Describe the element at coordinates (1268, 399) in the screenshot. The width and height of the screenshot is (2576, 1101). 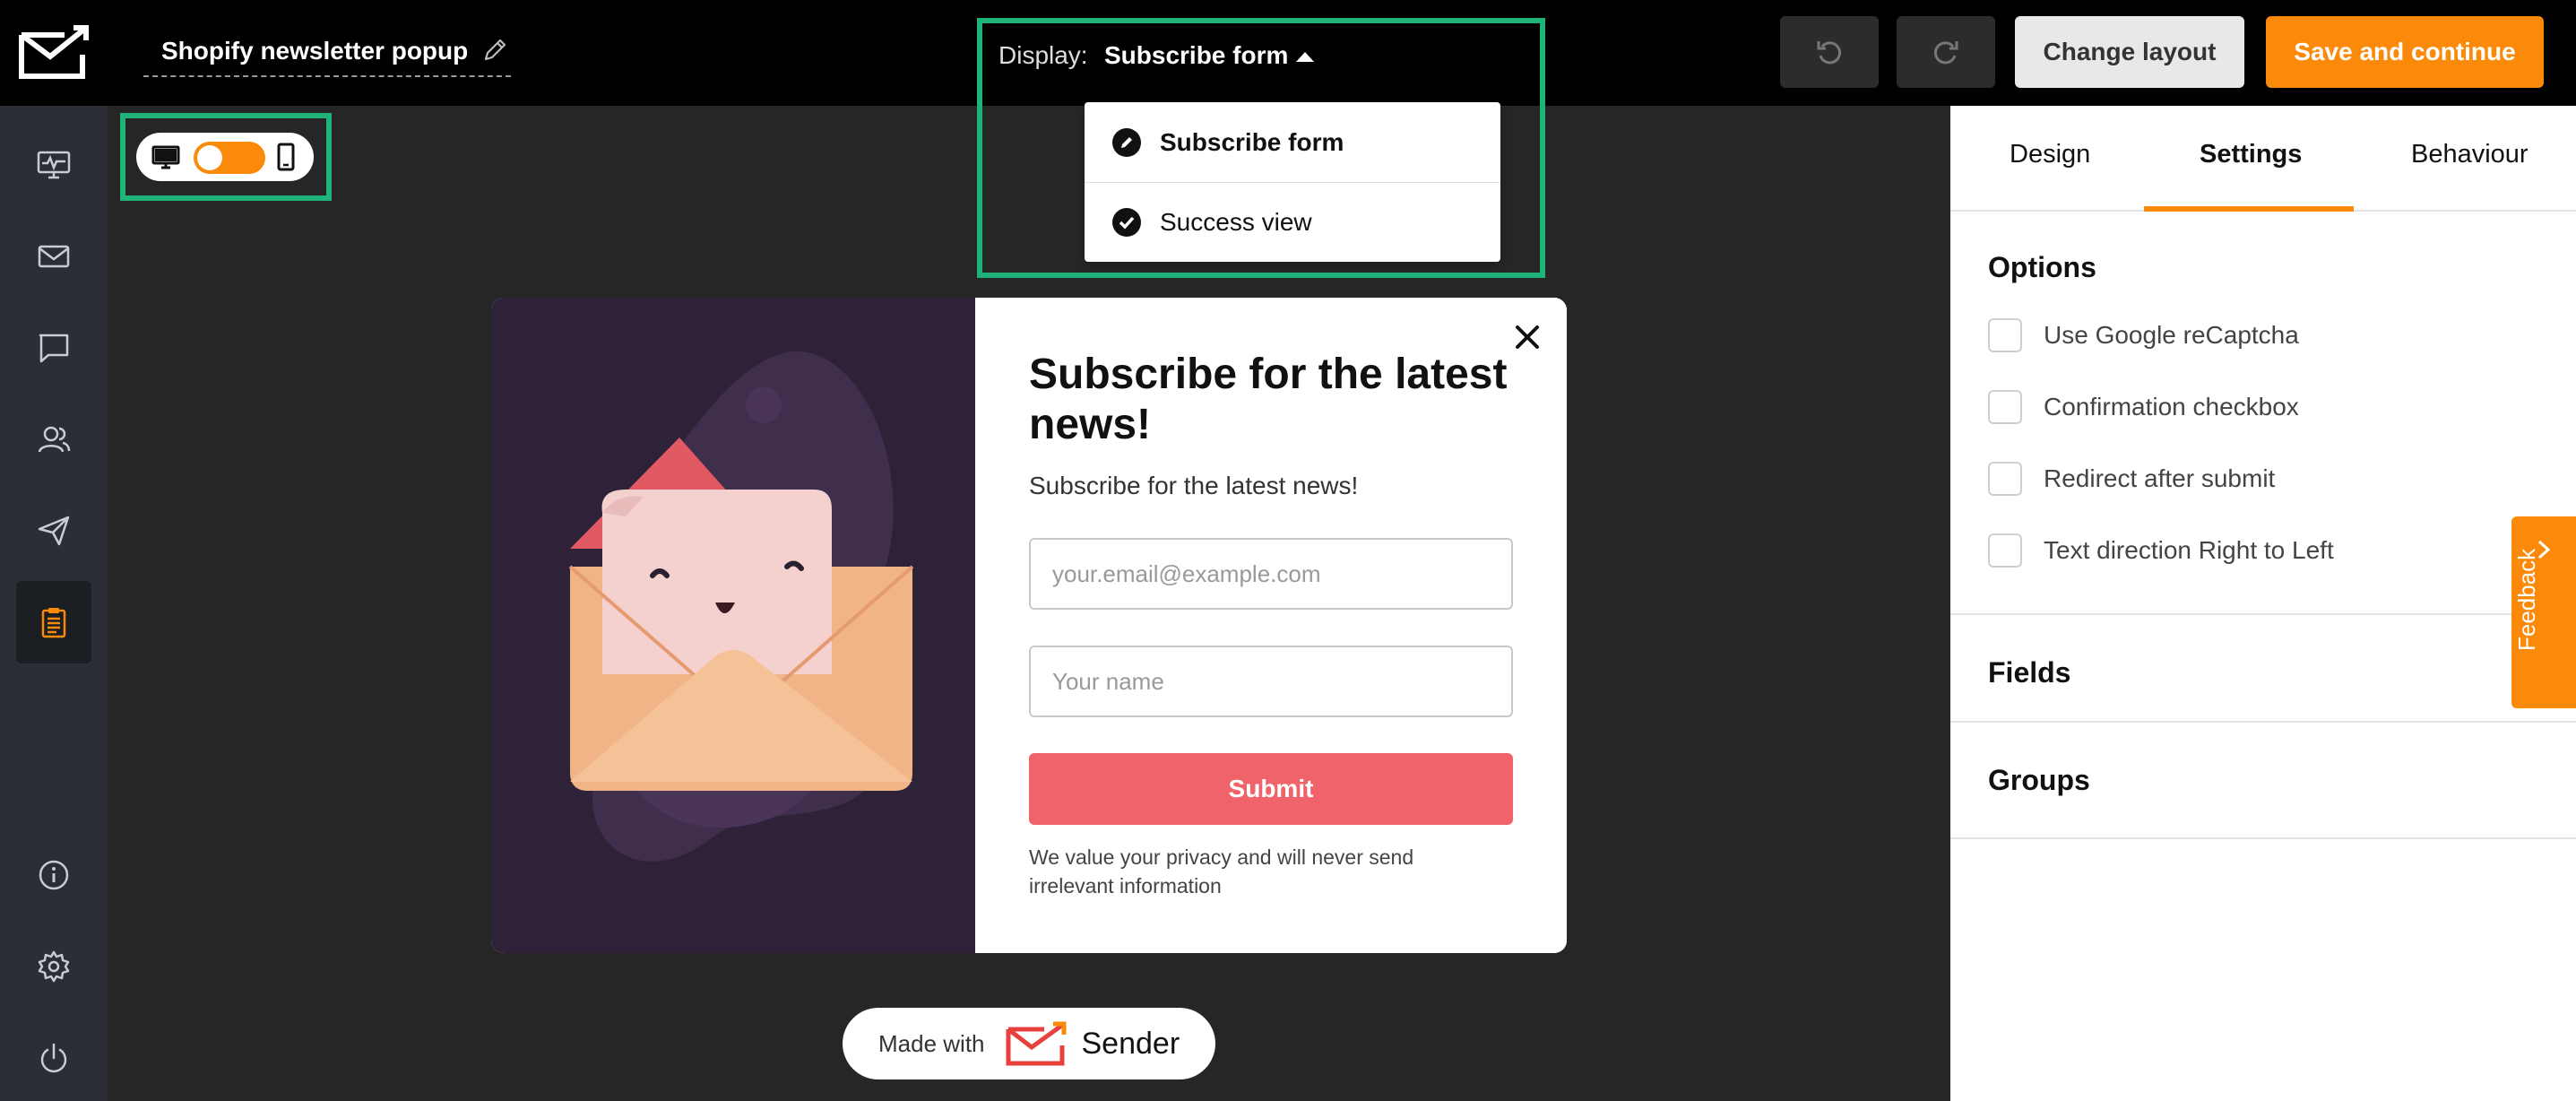
I see `popup-title: Subscribe for the latest news!` at that location.